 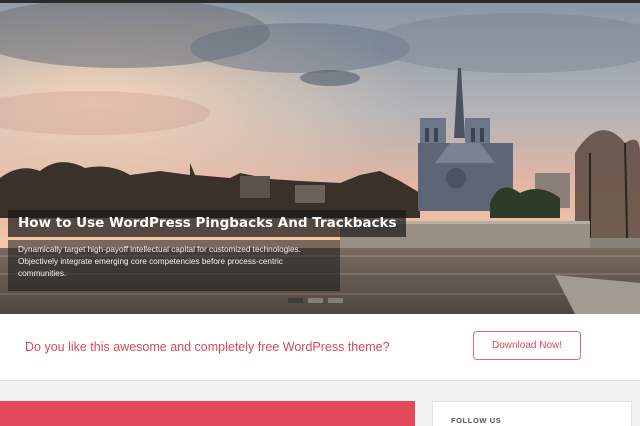 What do you see at coordinates (532, 413) in the screenshot?
I see `follow-us-widget: FOLLOW US` at bounding box center [532, 413].